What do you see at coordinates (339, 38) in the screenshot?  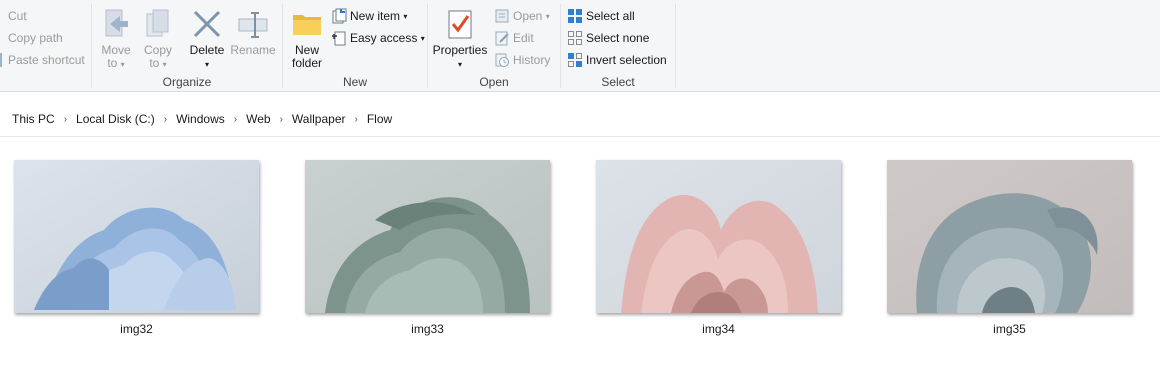 I see `easy-access-icon` at bounding box center [339, 38].